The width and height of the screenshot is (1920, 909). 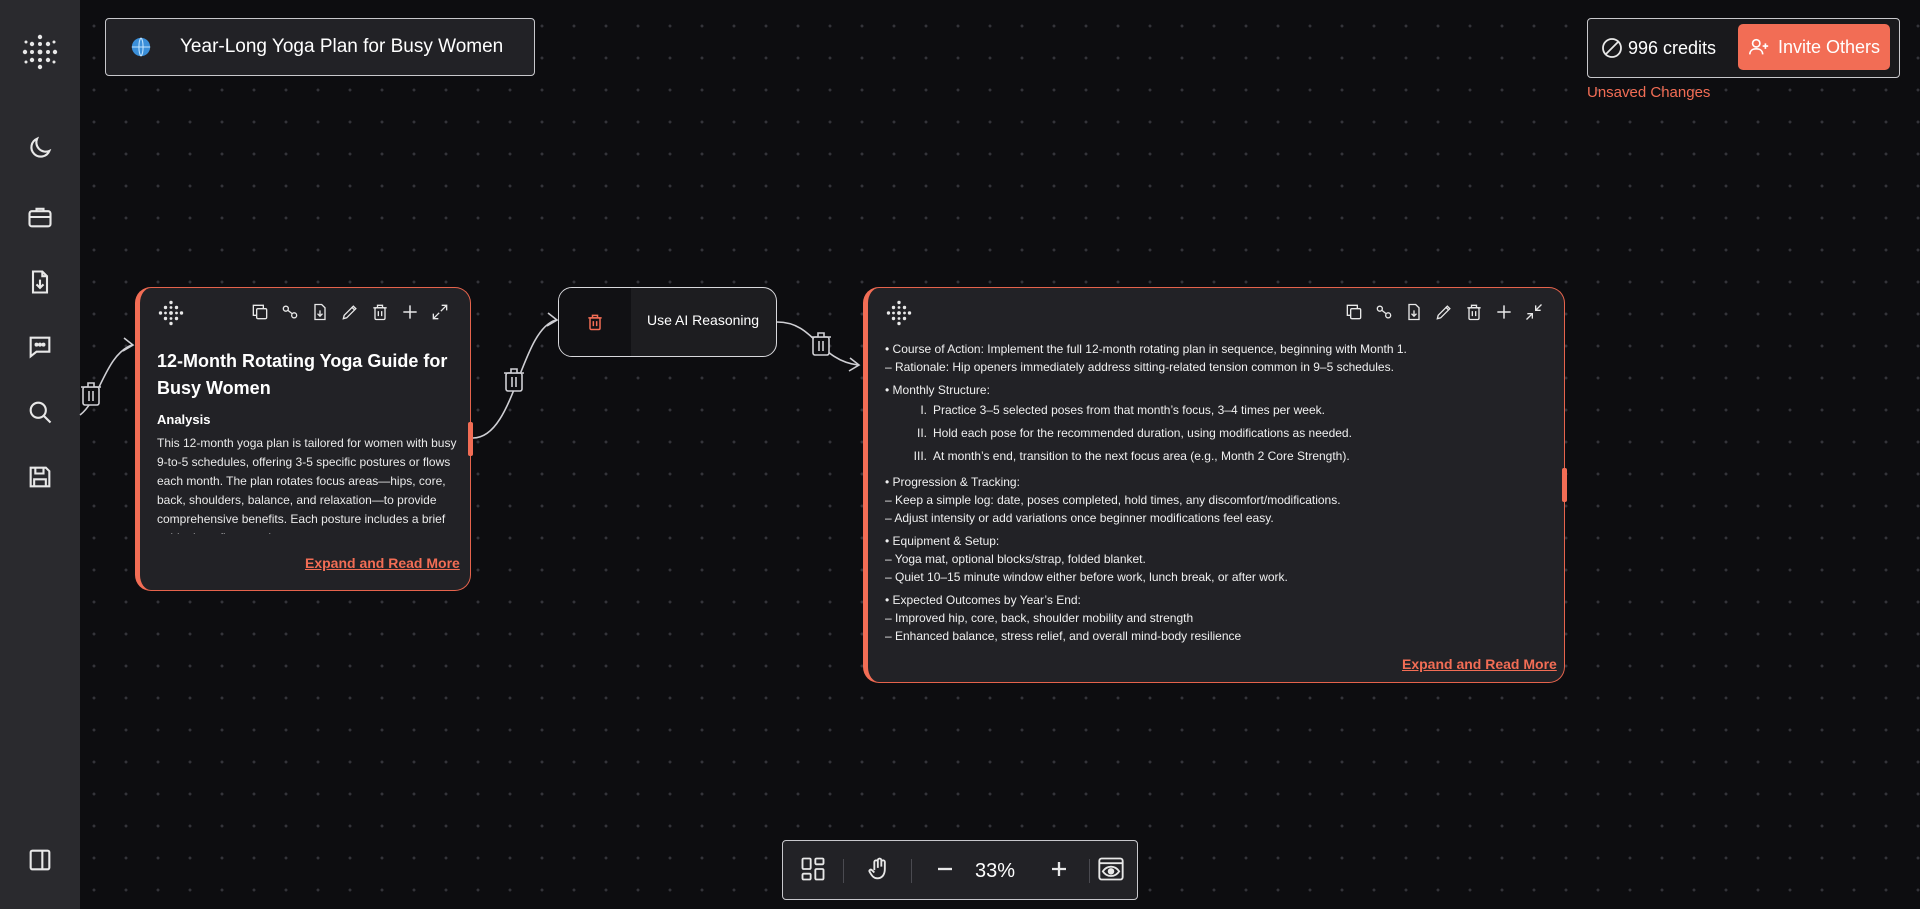 What do you see at coordinates (920, 456) in the screenshot?
I see `step-number: III.` at bounding box center [920, 456].